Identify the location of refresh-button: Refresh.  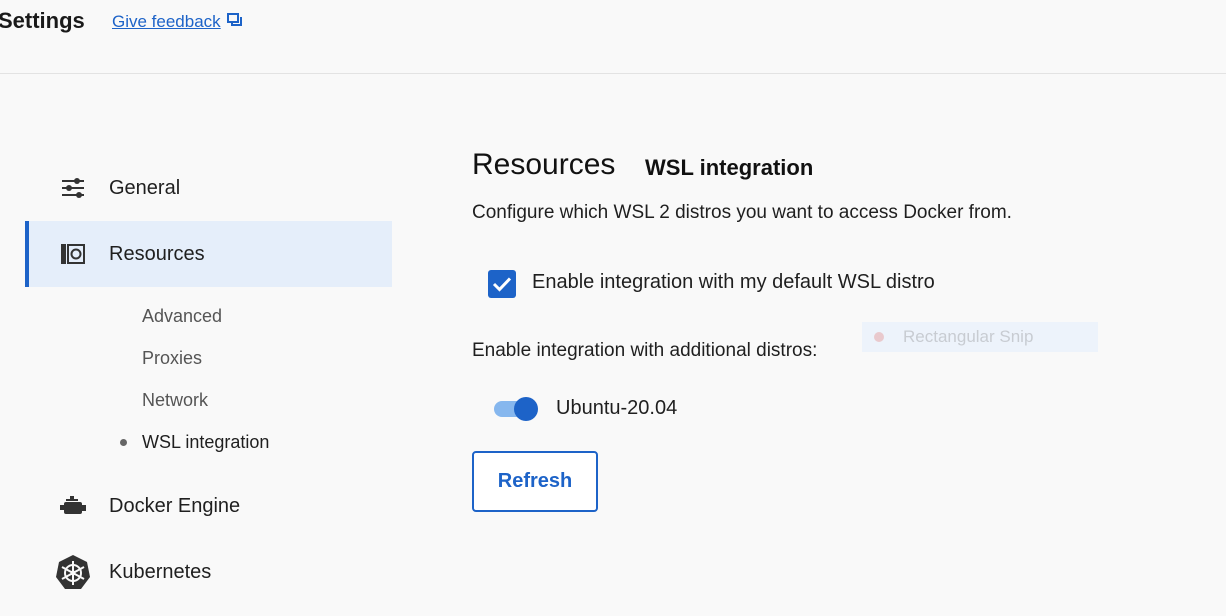
(535, 481).